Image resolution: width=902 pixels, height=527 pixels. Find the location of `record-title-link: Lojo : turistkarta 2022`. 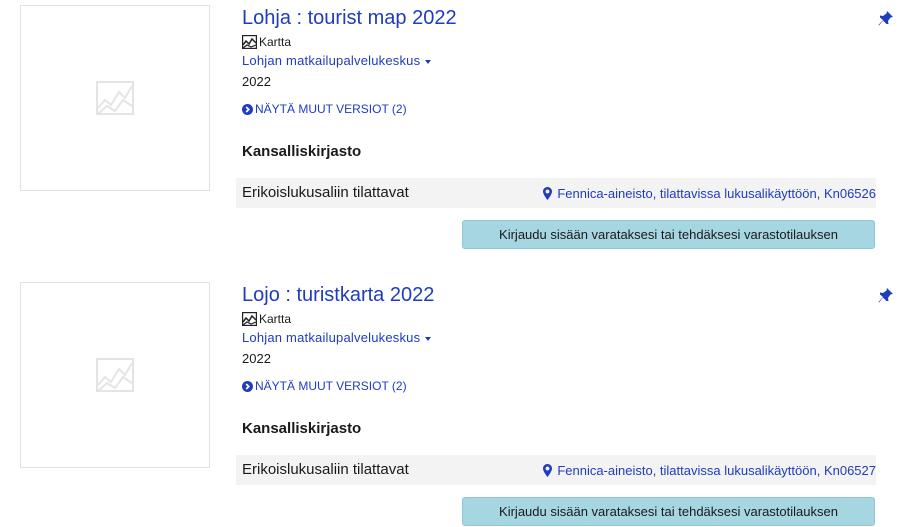

record-title-link: Lojo : turistkarta 2022 is located at coordinates (338, 295).